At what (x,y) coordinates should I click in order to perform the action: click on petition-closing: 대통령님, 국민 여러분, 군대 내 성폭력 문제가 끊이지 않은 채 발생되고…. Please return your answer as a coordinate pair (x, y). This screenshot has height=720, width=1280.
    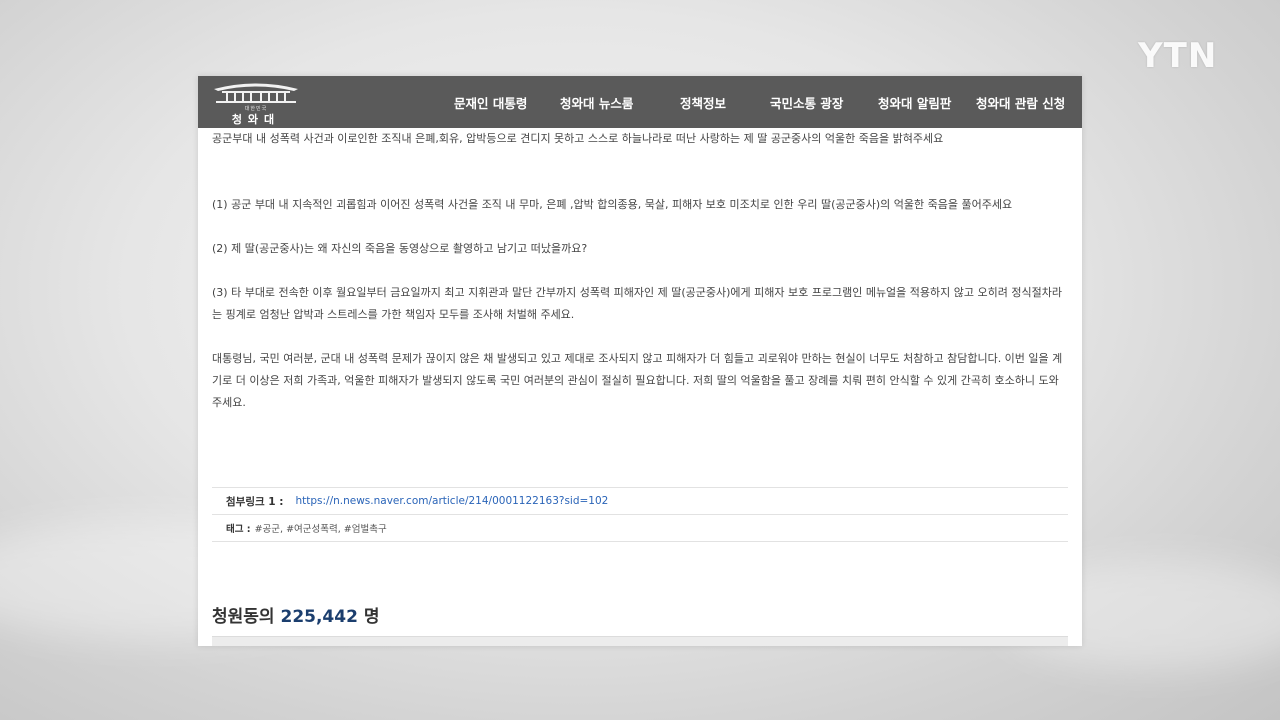
    Looking at the image, I should click on (637, 380).